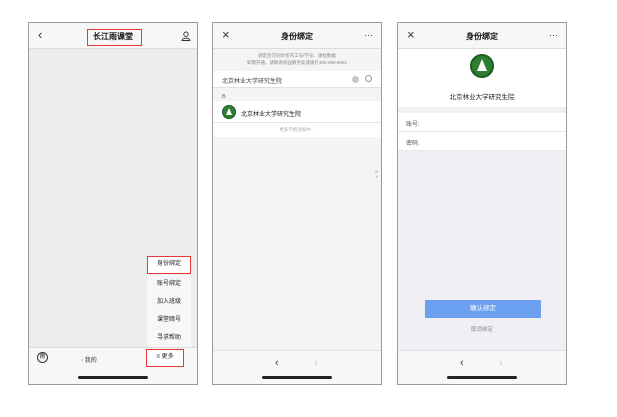 Image resolution: width=617 pixels, height=417 pixels. What do you see at coordinates (493, 122) in the screenshot?
I see `account-input` at bounding box center [493, 122].